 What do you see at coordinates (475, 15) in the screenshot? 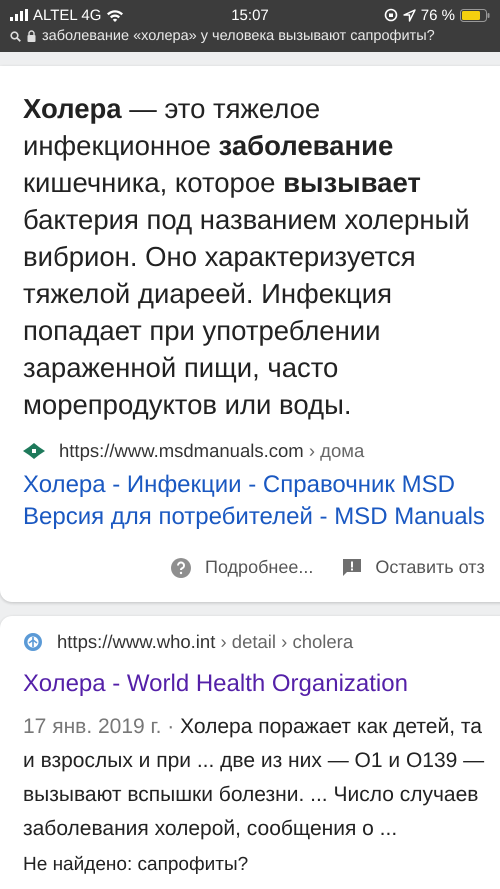
I see `battery-icon` at bounding box center [475, 15].